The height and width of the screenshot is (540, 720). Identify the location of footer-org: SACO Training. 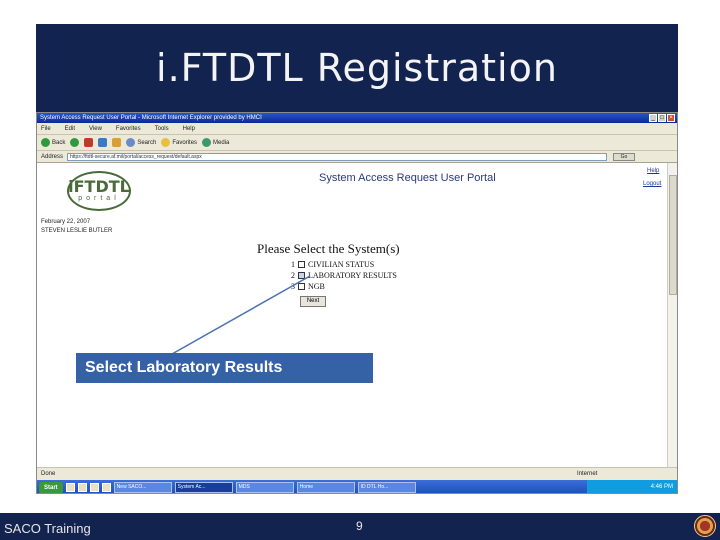
(47, 528).